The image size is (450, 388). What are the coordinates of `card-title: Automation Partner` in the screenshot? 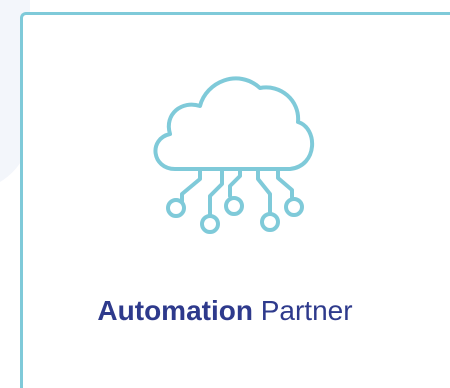 It's located at (225, 311).